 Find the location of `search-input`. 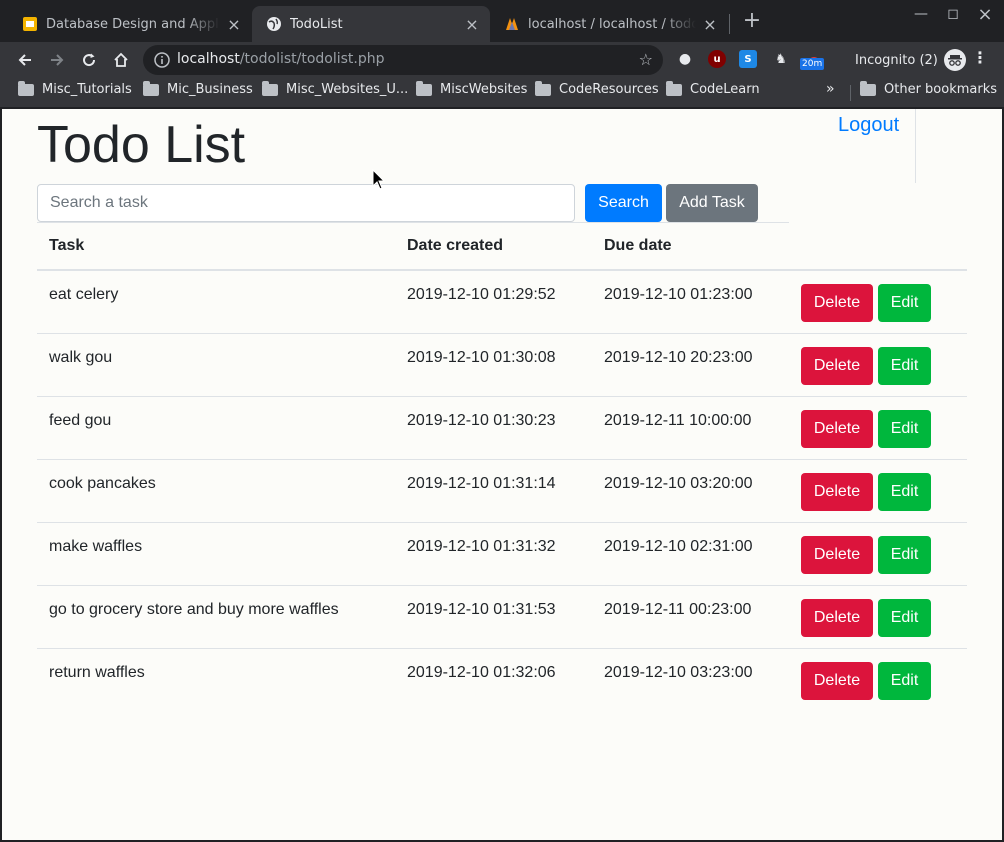

search-input is located at coordinates (306, 203).